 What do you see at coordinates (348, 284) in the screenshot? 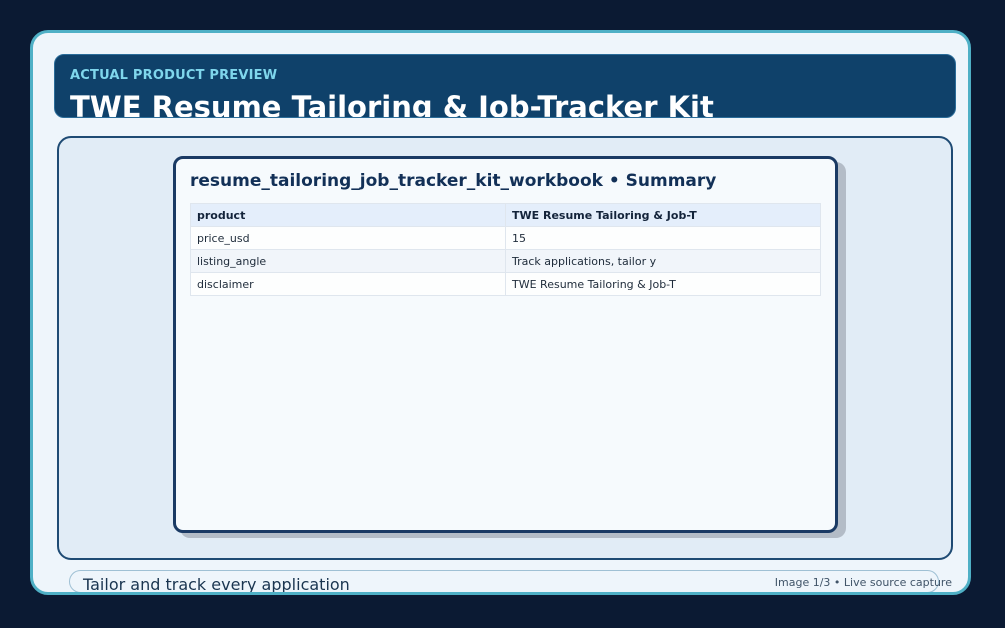
I see `table-cell: disclaimer` at bounding box center [348, 284].